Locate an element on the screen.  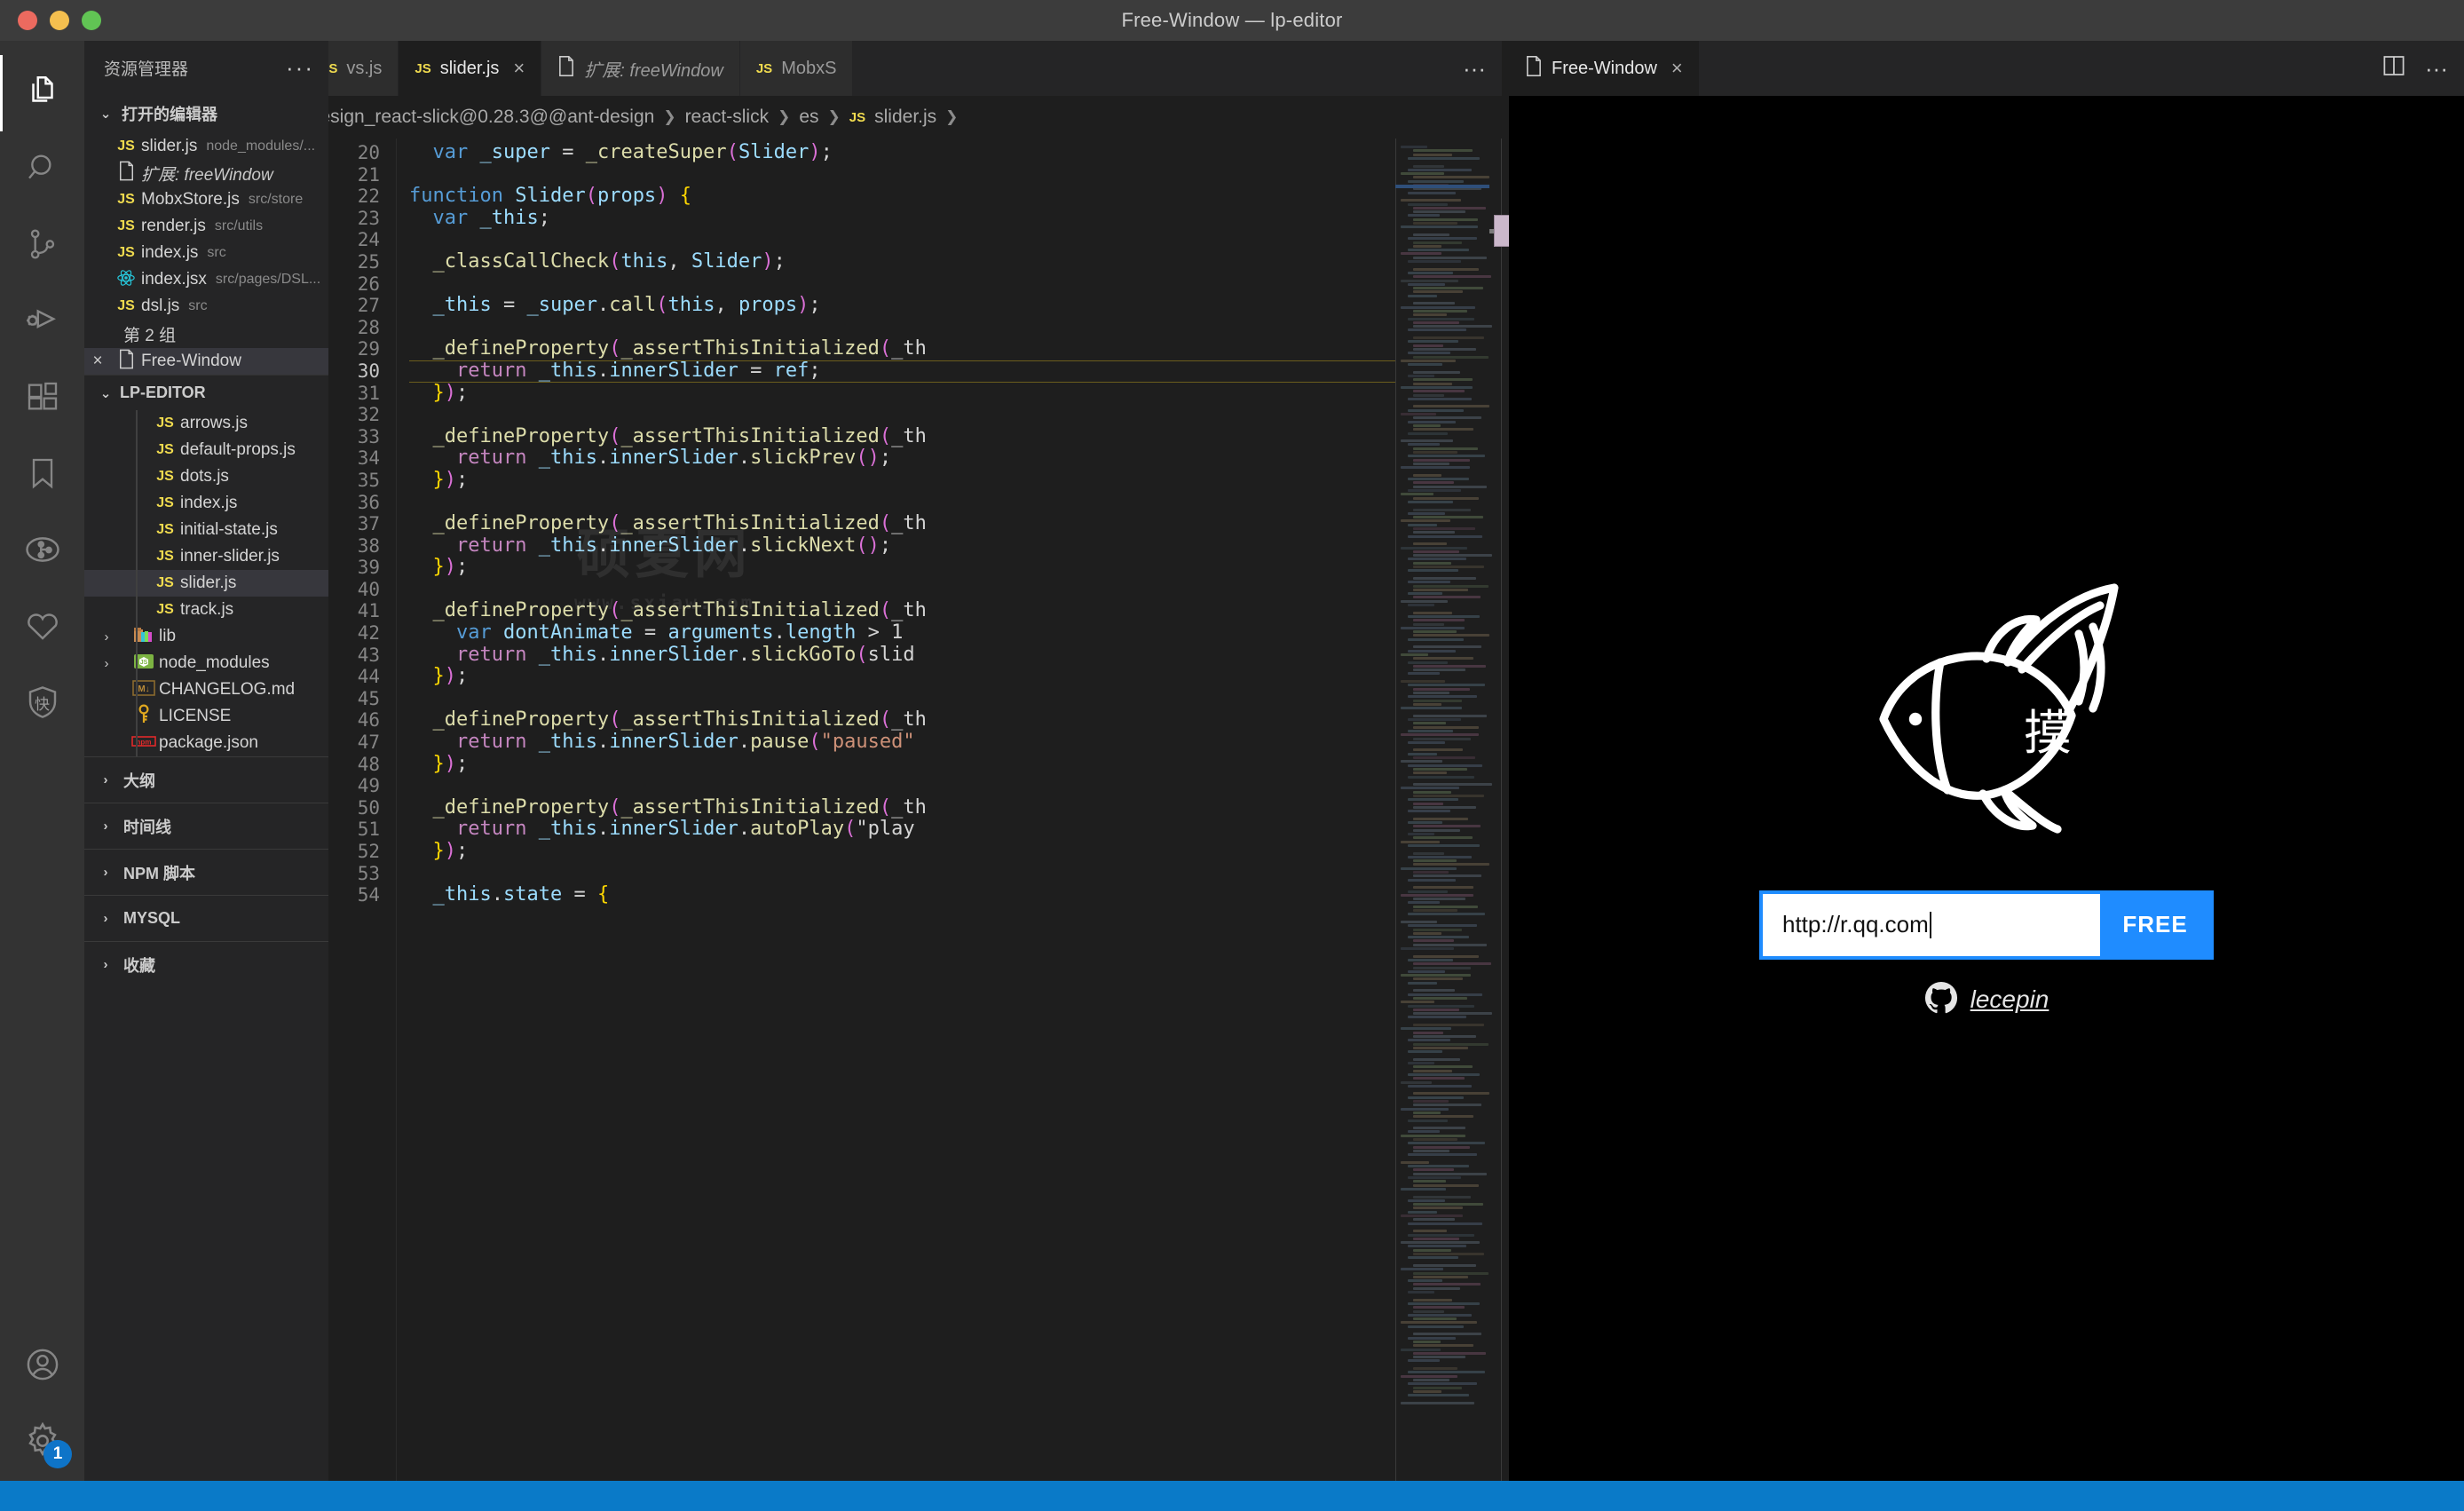
minimize-window-button is located at coordinates (59, 20).